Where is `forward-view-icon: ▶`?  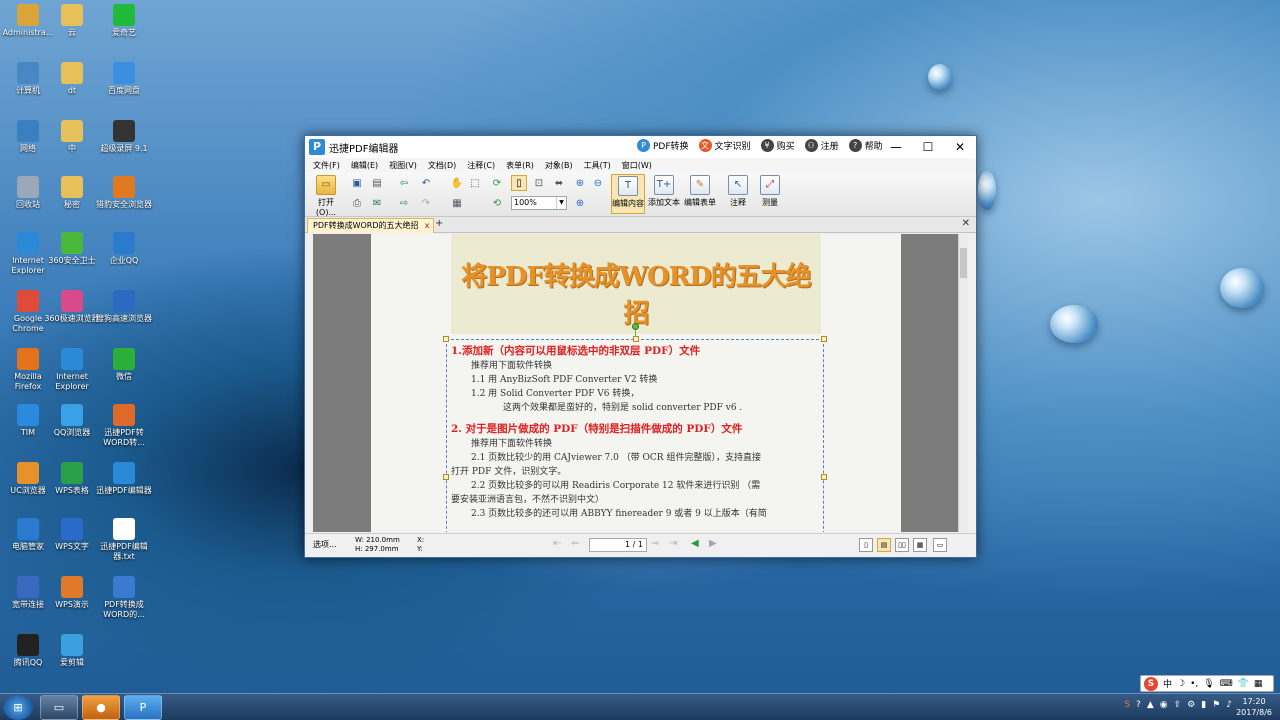
forward-view-icon: ▶ is located at coordinates (713, 543).